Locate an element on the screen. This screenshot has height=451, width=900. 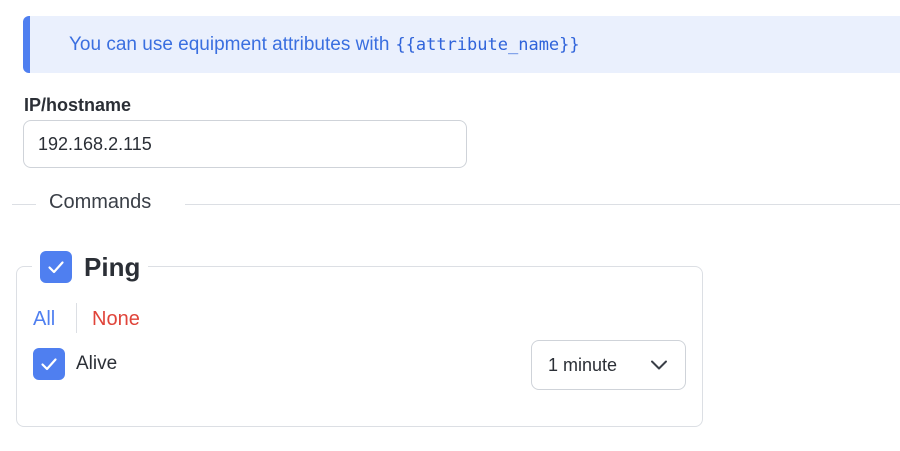
interval-selected-value: 1 minute is located at coordinates (583, 364).